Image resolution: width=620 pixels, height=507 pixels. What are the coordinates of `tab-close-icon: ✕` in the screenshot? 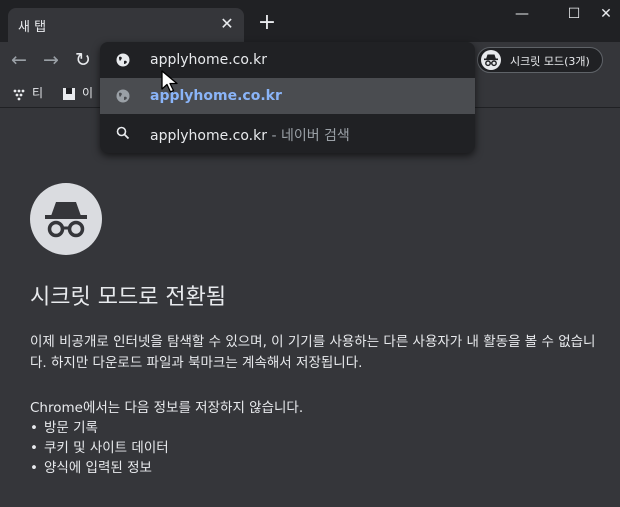 It's located at (227, 24).